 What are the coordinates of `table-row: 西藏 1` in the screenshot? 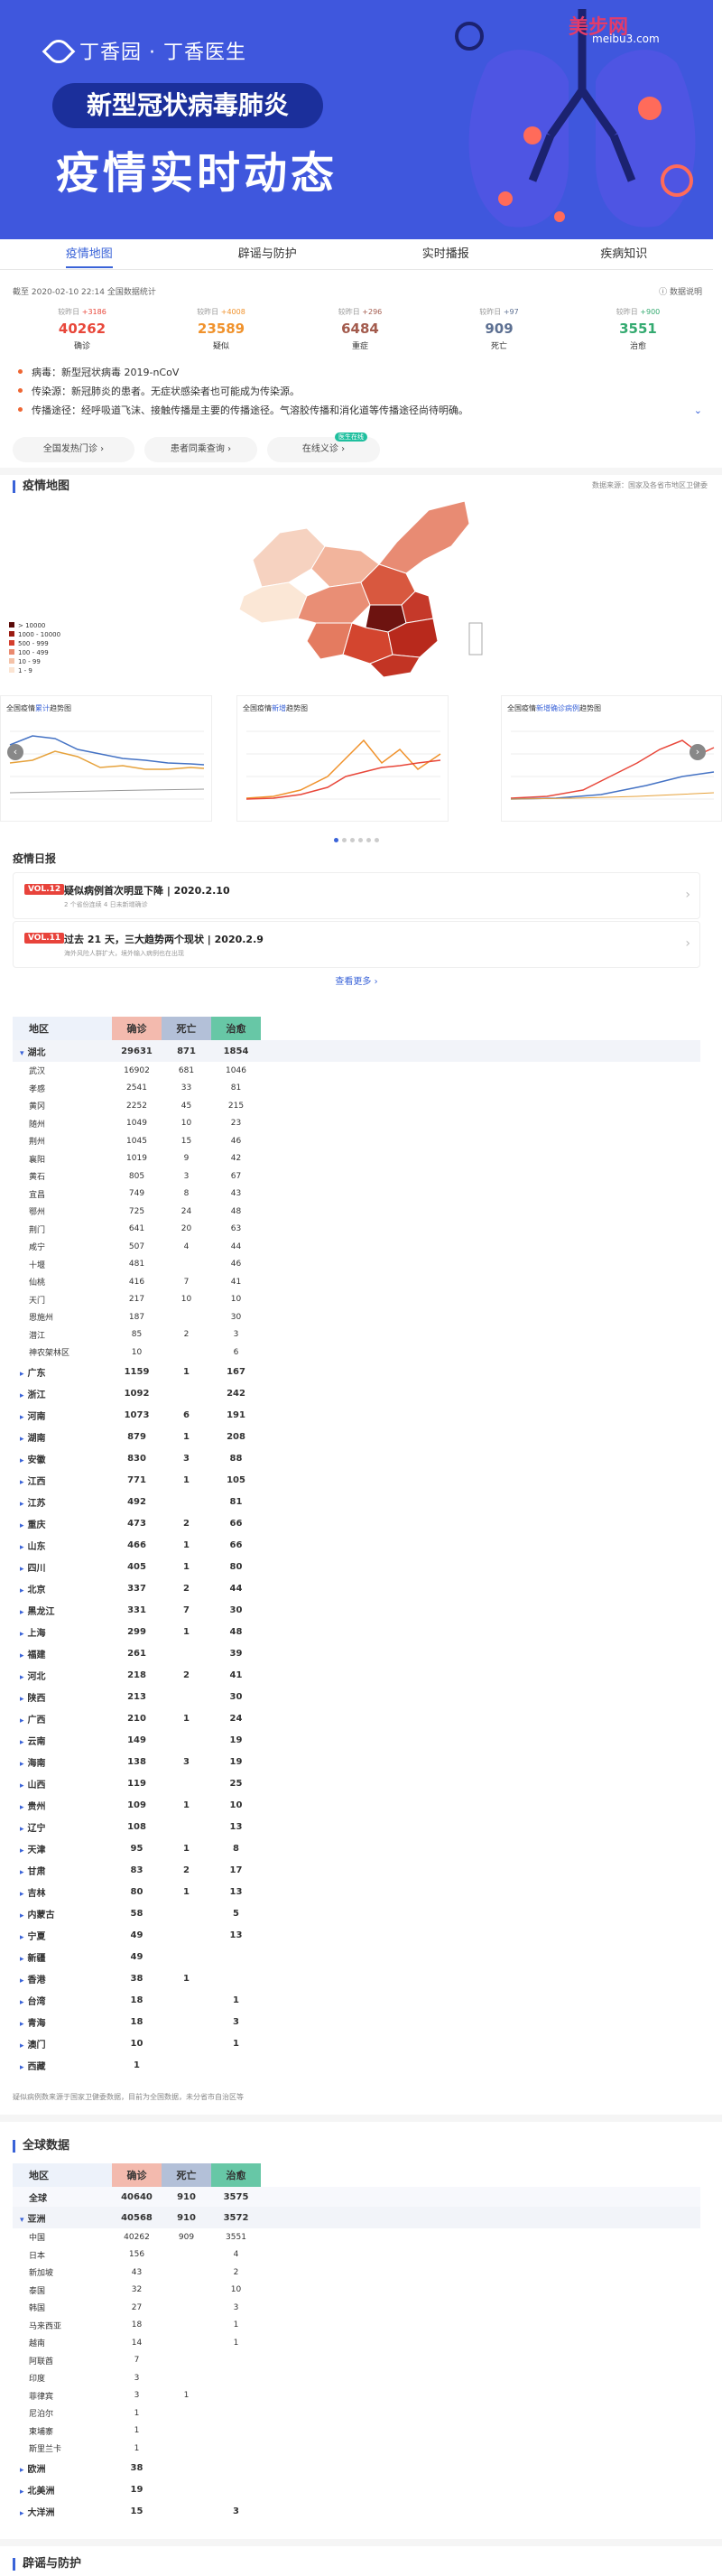 It's located at (356, 2066).